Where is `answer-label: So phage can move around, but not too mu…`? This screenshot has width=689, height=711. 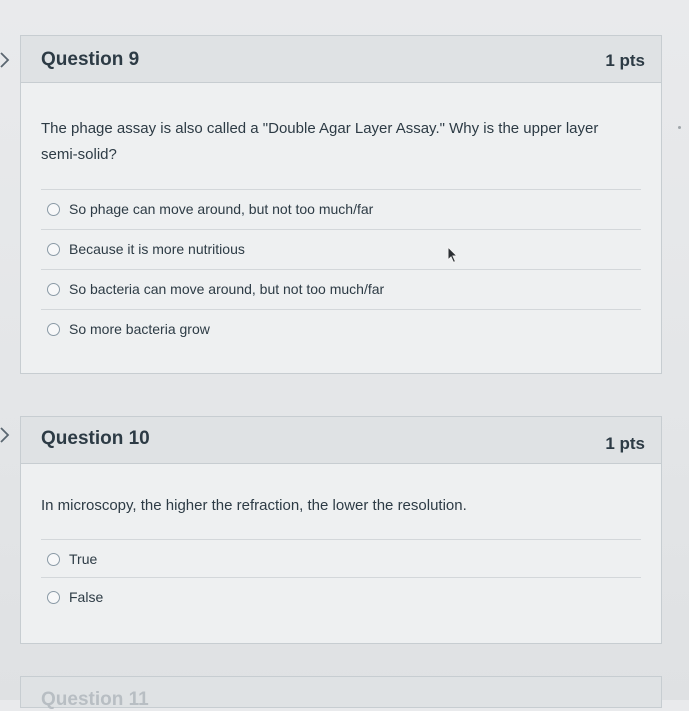 answer-label: So phage can move around, but not too mu… is located at coordinates (221, 209).